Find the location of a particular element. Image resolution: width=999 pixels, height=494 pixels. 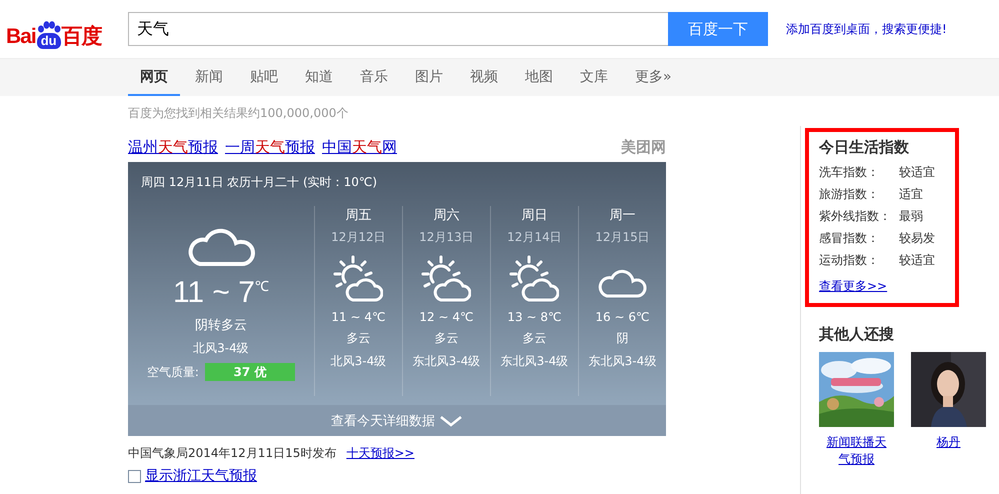

day-wind: 北风3-4级 is located at coordinates (358, 361).